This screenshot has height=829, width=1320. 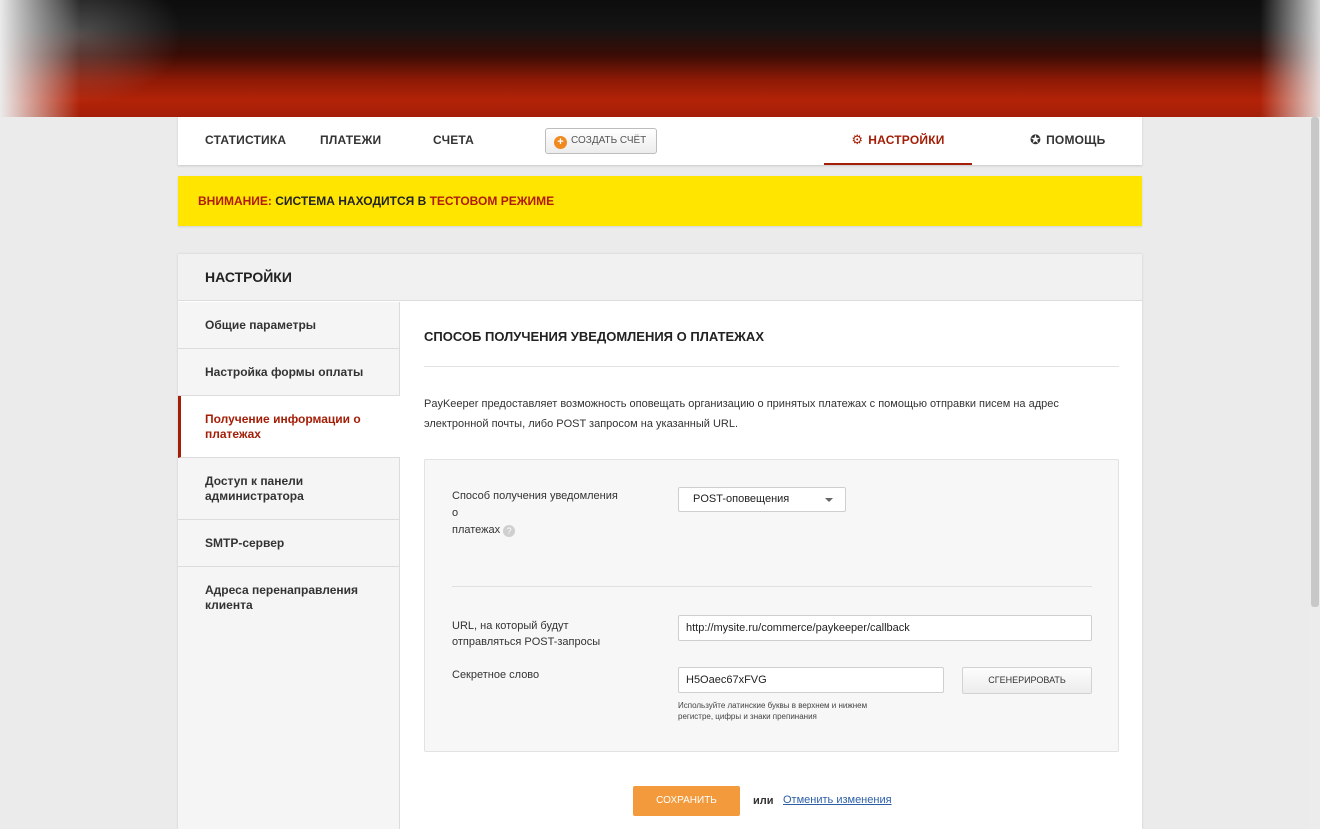 What do you see at coordinates (350, 141) in the screenshot?
I see `nav-payments: Платежи` at bounding box center [350, 141].